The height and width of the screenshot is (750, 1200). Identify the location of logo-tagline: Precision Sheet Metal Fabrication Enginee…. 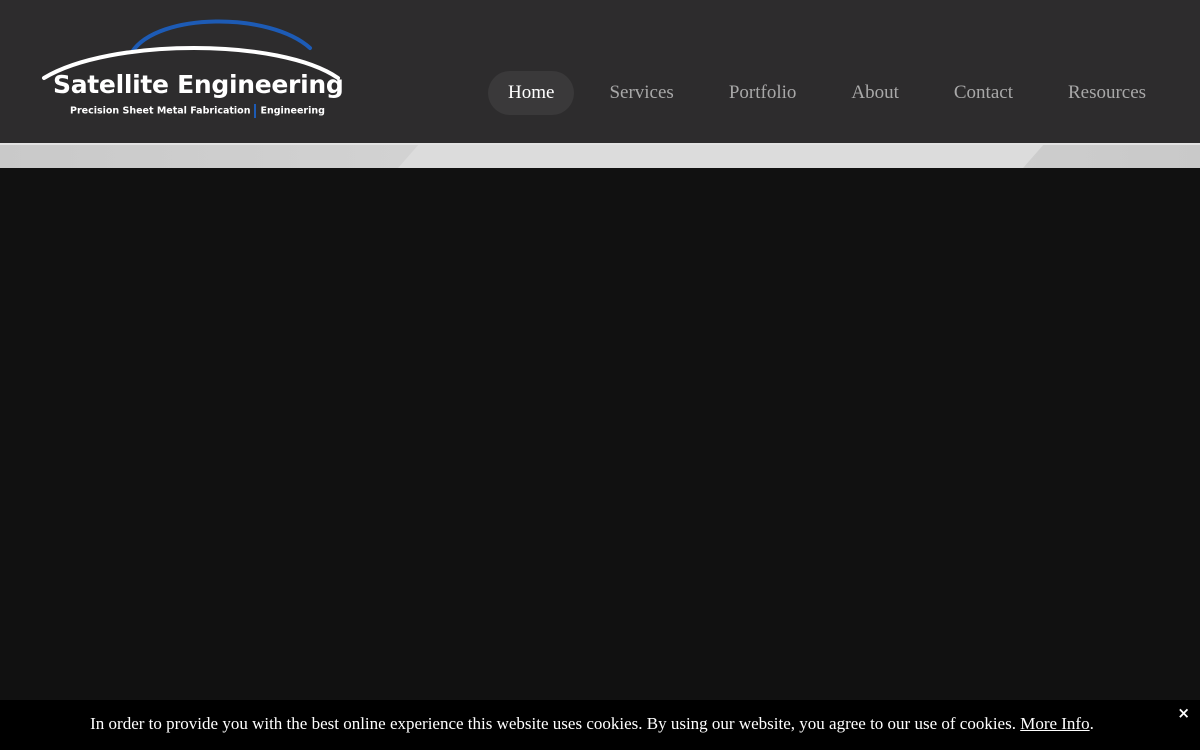
(197, 111).